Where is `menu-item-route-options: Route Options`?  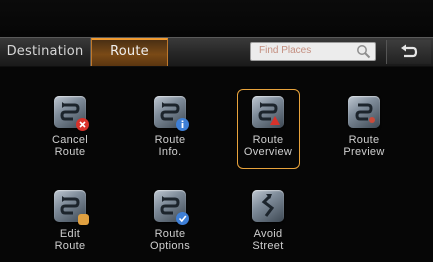 menu-item-route-options: Route Options is located at coordinates (170, 221).